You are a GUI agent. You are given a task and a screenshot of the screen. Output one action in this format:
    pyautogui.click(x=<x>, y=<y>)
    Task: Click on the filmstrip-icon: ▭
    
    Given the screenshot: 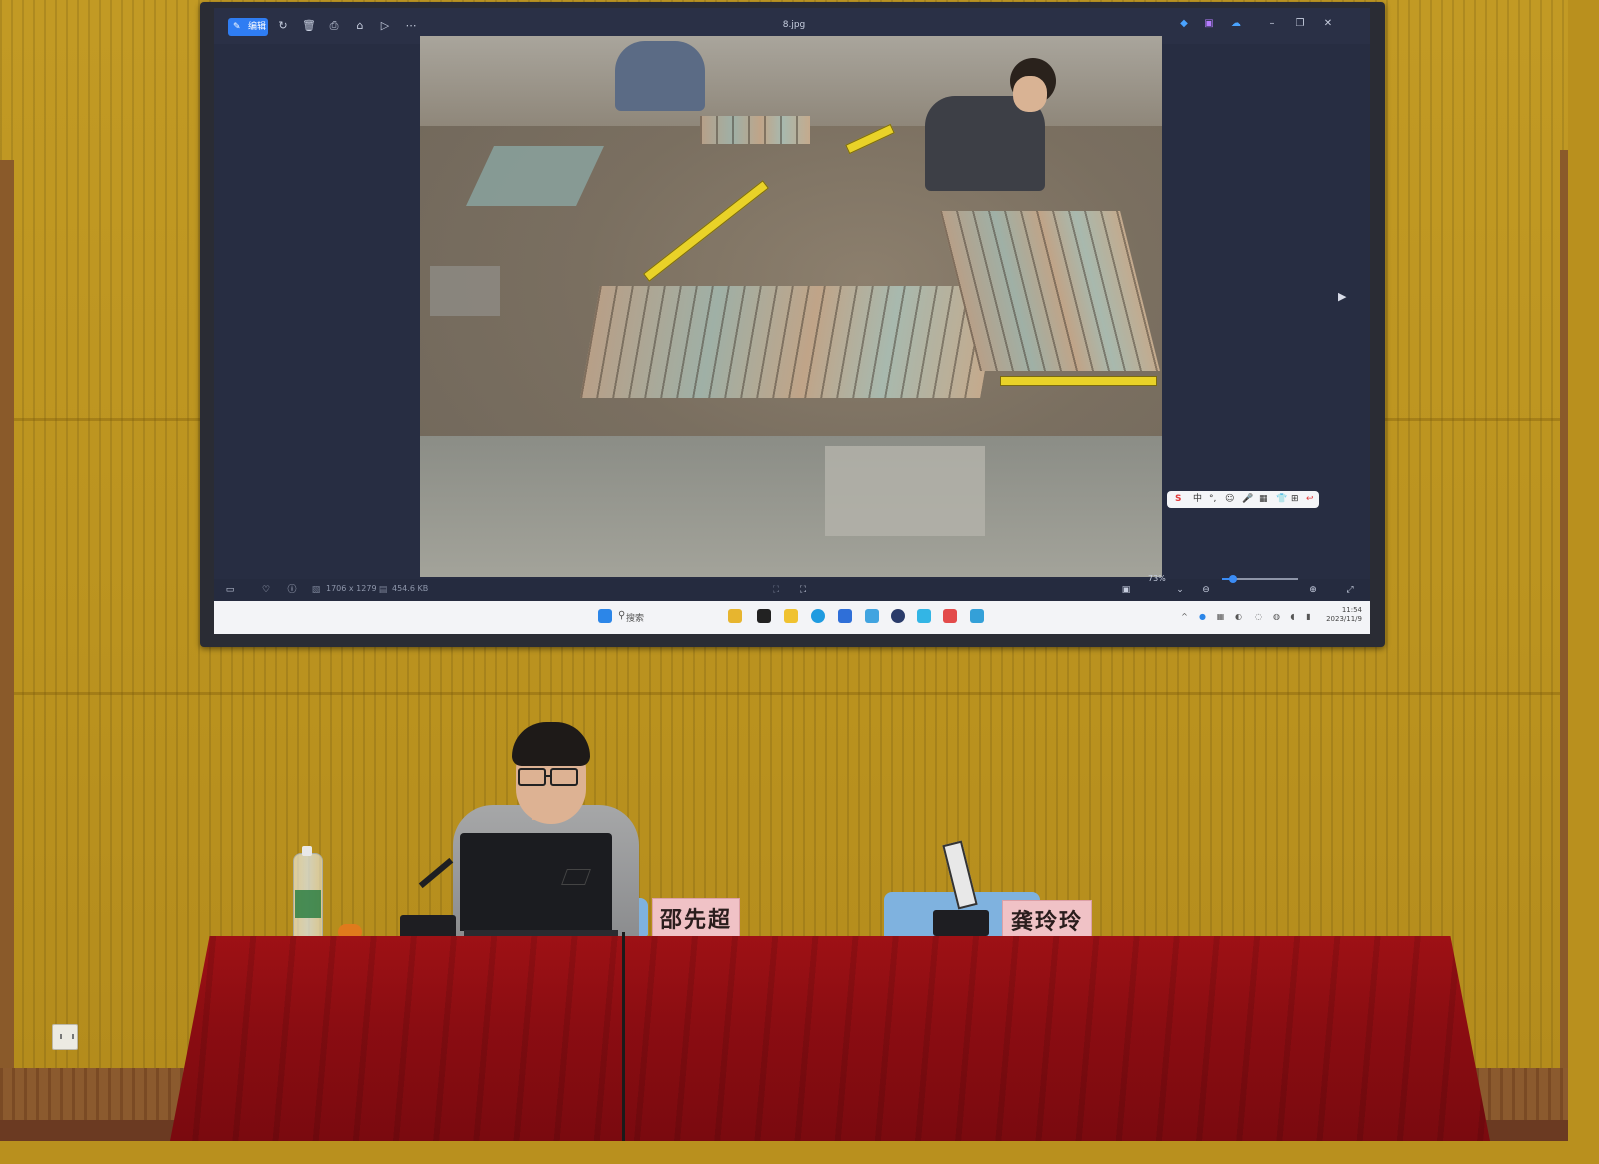 What is the action you would take?
    pyautogui.click(x=230, y=590)
    